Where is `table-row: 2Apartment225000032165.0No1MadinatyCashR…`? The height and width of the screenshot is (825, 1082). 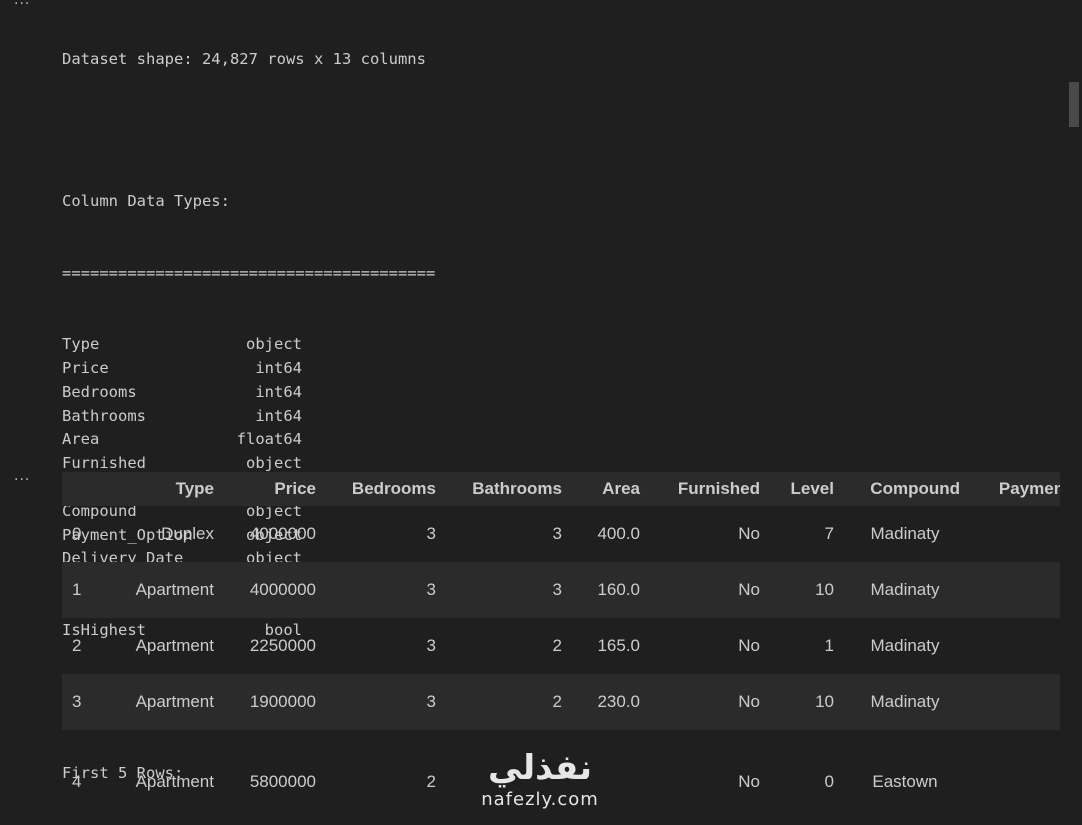 table-row: 2Apartment225000032165.0No1MadinatyCashR… is located at coordinates (561, 646).